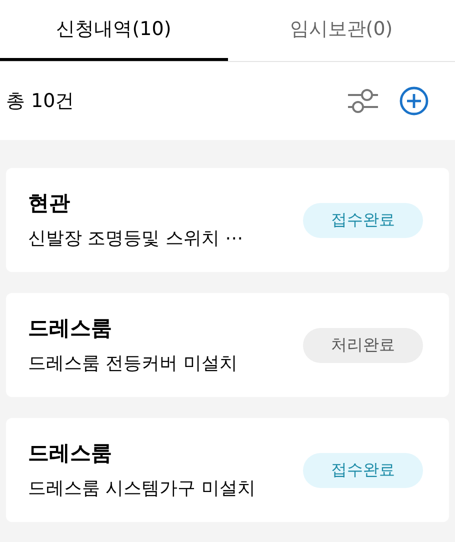 This screenshot has width=455, height=542. Describe the element at coordinates (133, 364) in the screenshot. I see `request-description: 드레스룸 전등커버 미설치` at that location.